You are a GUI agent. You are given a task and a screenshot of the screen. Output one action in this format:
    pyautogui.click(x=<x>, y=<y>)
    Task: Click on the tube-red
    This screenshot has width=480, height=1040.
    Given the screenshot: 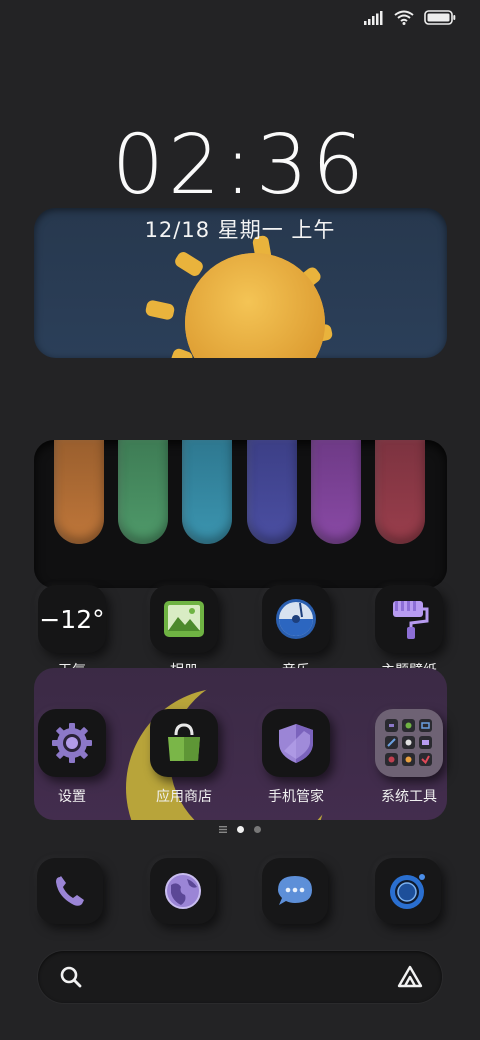 What is the action you would take?
    pyautogui.click(x=400, y=492)
    